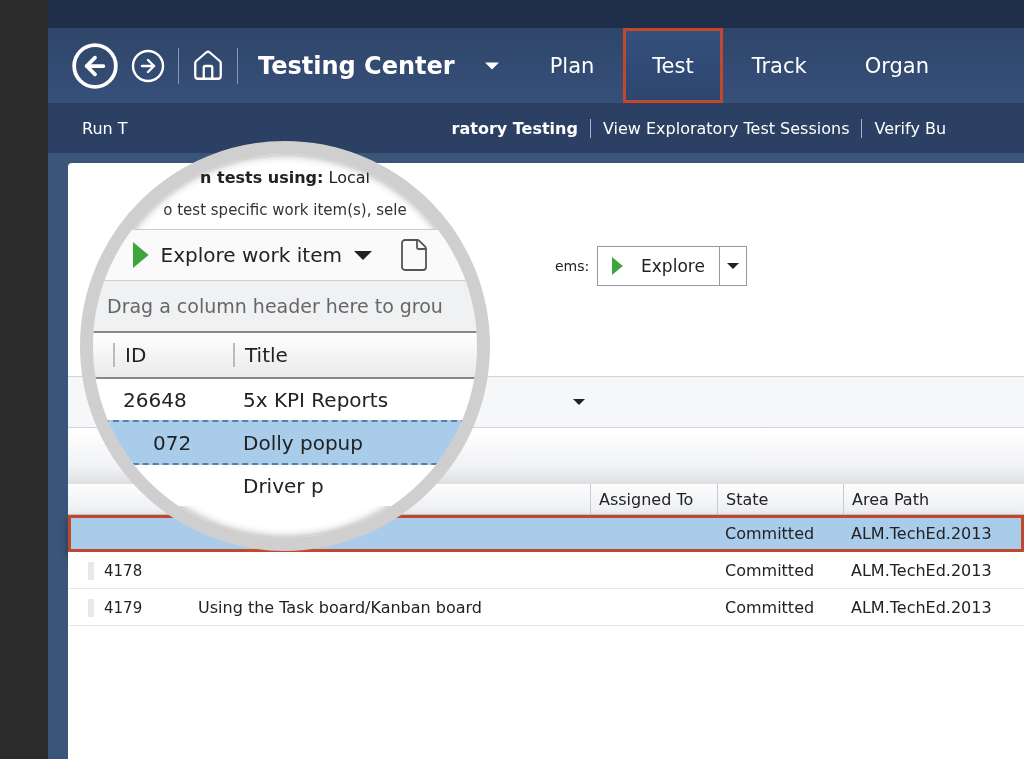 This screenshot has width=1024, height=759. What do you see at coordinates (285, 177) in the screenshot?
I see `run-settings-text: n tests using: Local` at bounding box center [285, 177].